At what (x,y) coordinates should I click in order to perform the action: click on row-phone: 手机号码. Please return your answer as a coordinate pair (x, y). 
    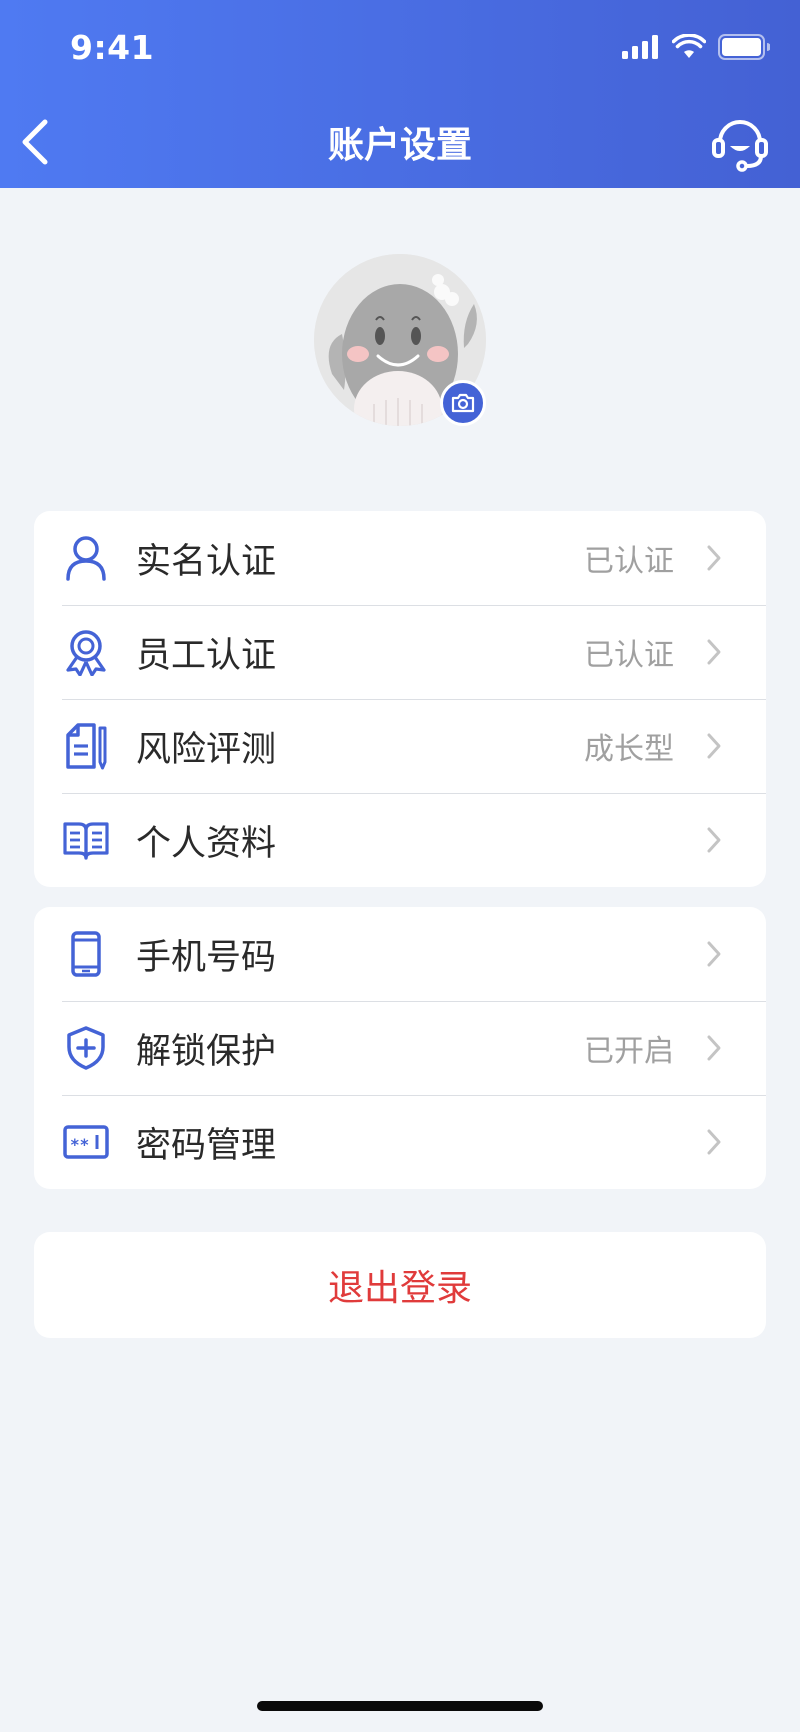
    Looking at the image, I should click on (400, 954).